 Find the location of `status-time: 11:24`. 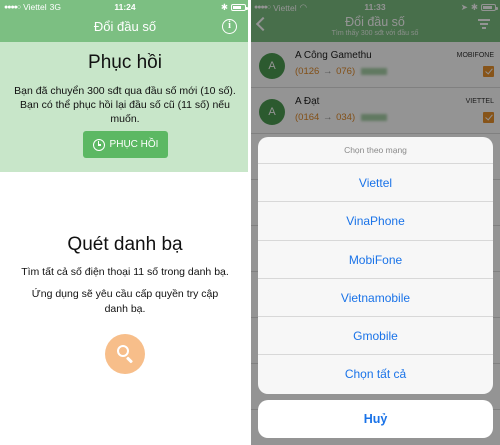

status-time: 11:24 is located at coordinates (125, 7).